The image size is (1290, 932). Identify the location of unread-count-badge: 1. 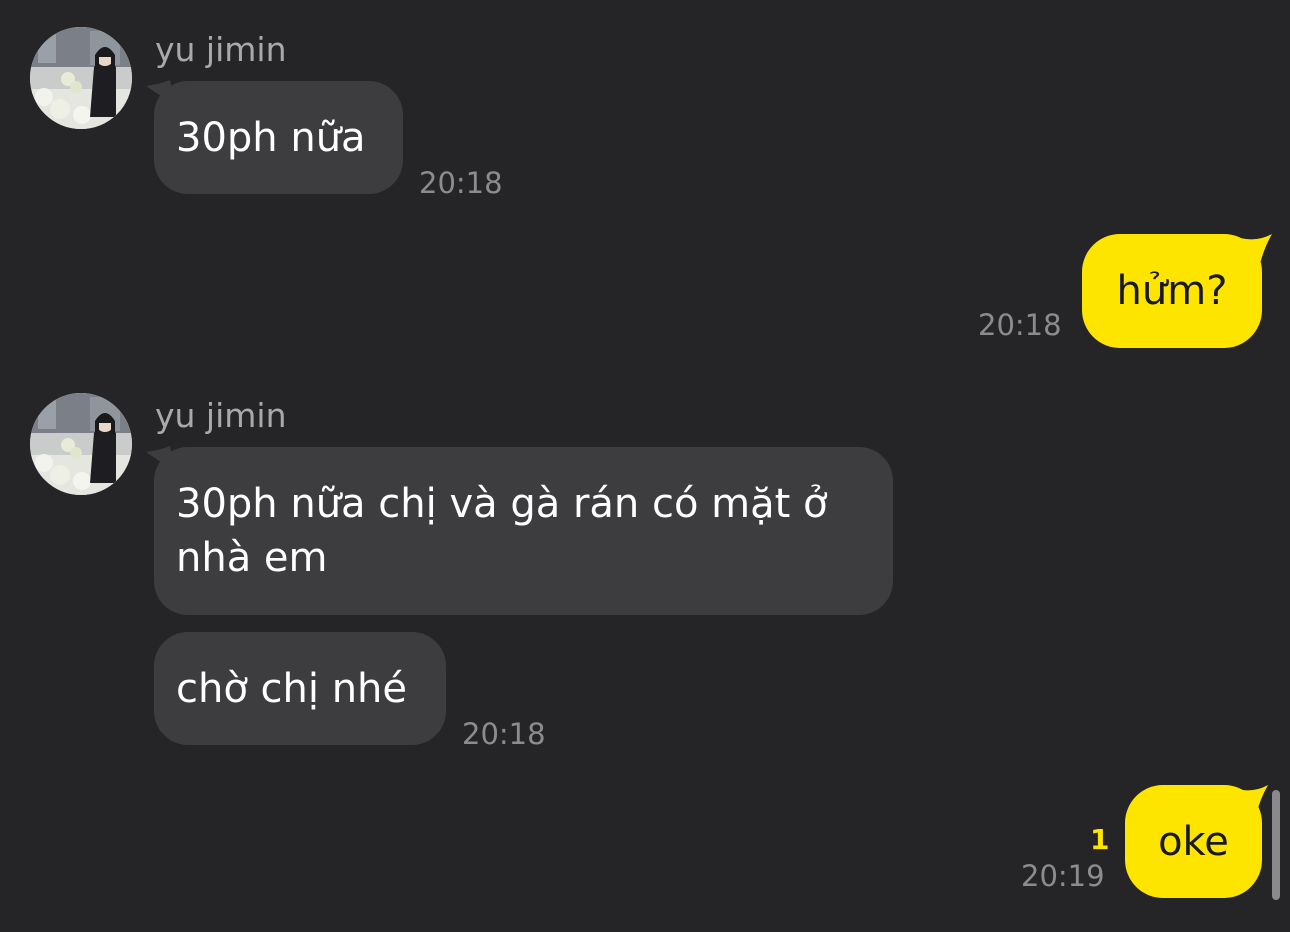
(1100, 839).